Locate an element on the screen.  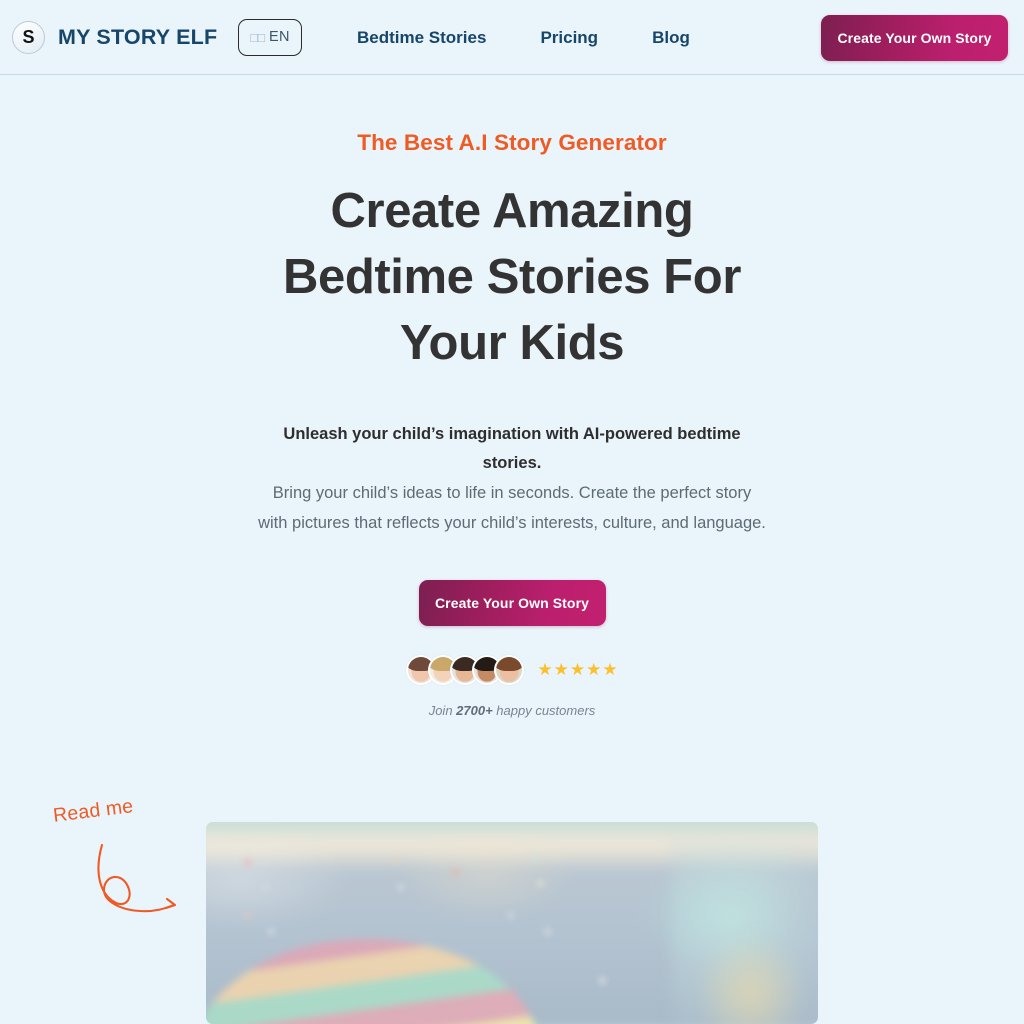
flag-placeholder-icon is located at coordinates (257, 37).